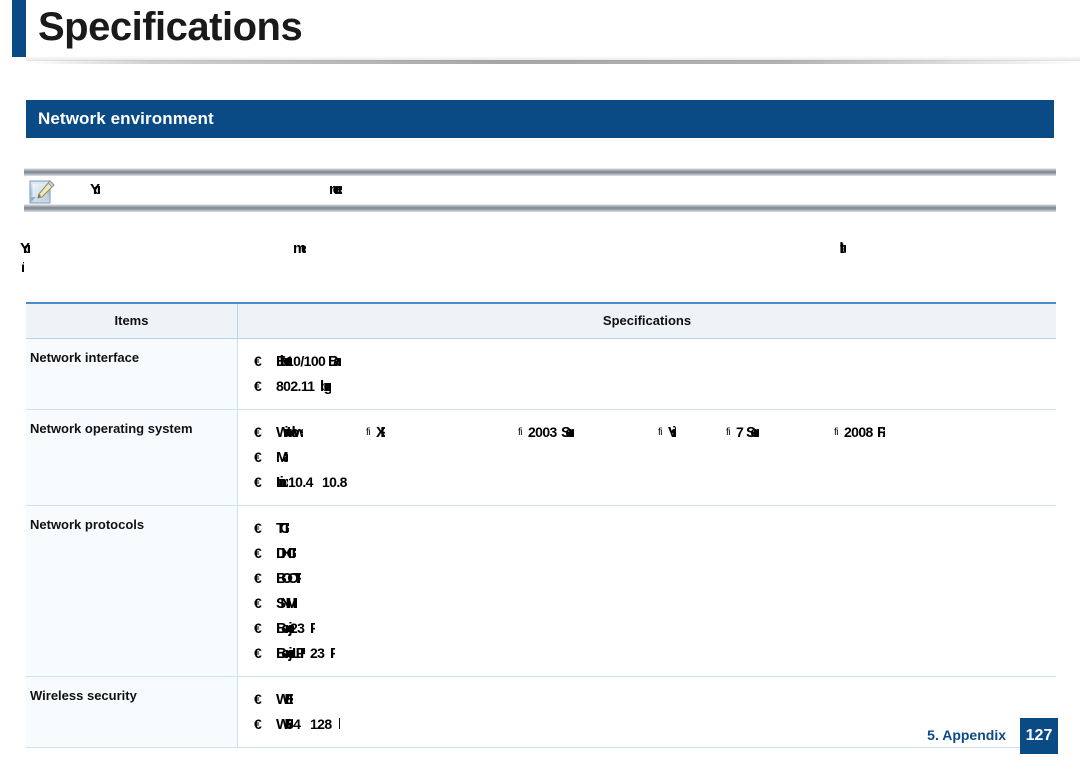  Describe the element at coordinates (966, 735) in the screenshot. I see `footer-chapter-label: 5. Appendix` at that location.